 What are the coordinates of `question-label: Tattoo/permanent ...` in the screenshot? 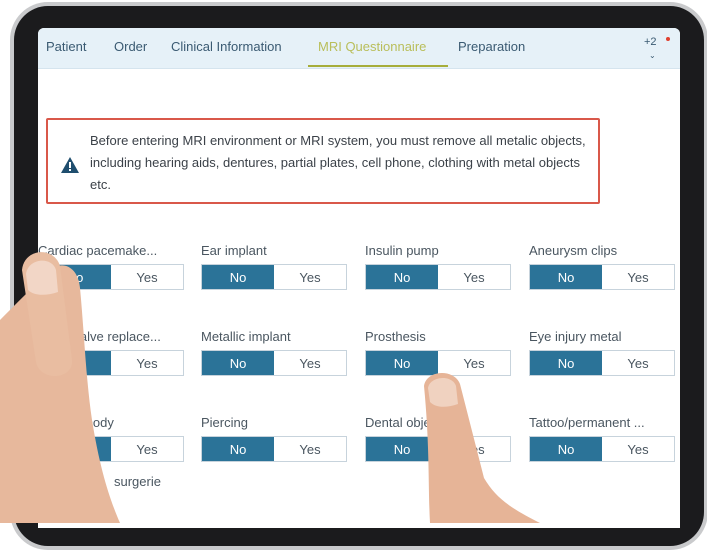 It's located at (587, 422).